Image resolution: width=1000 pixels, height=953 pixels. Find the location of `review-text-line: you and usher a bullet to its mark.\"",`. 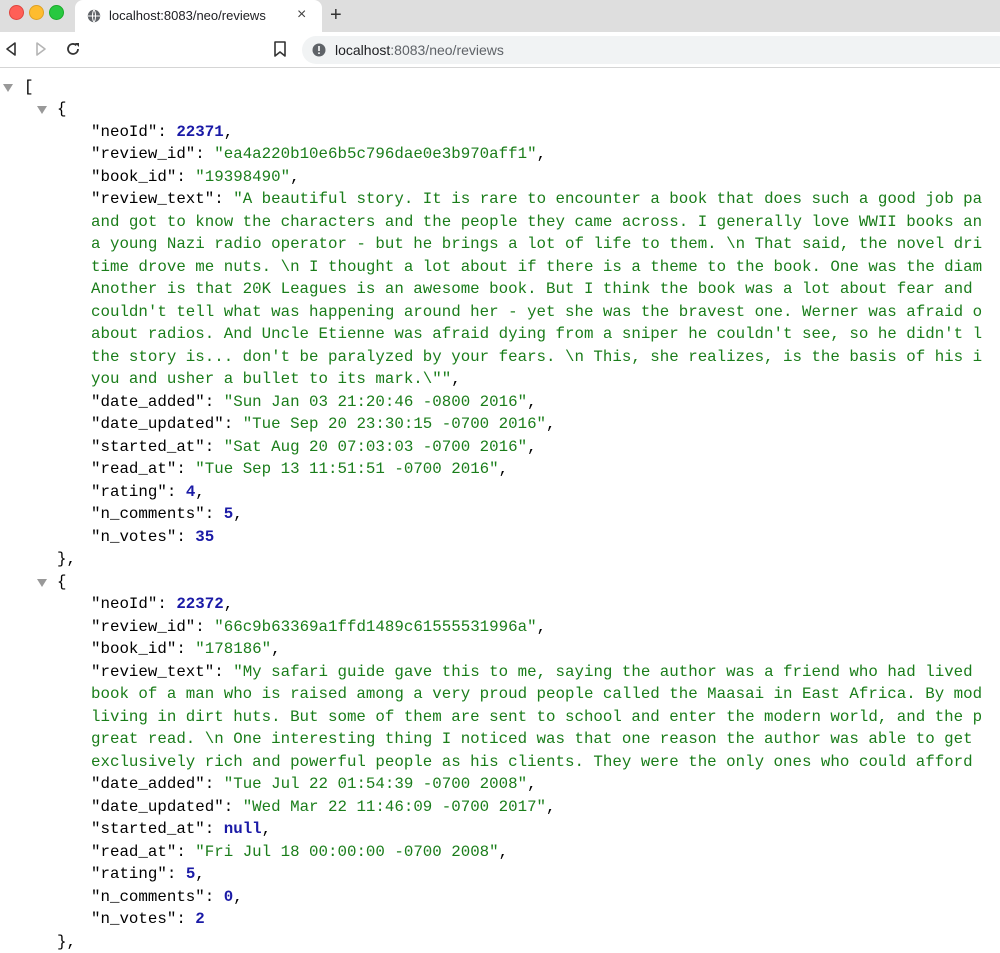

review-text-line: you and usher a bullet to its mark.\"", is located at coordinates (276, 379).